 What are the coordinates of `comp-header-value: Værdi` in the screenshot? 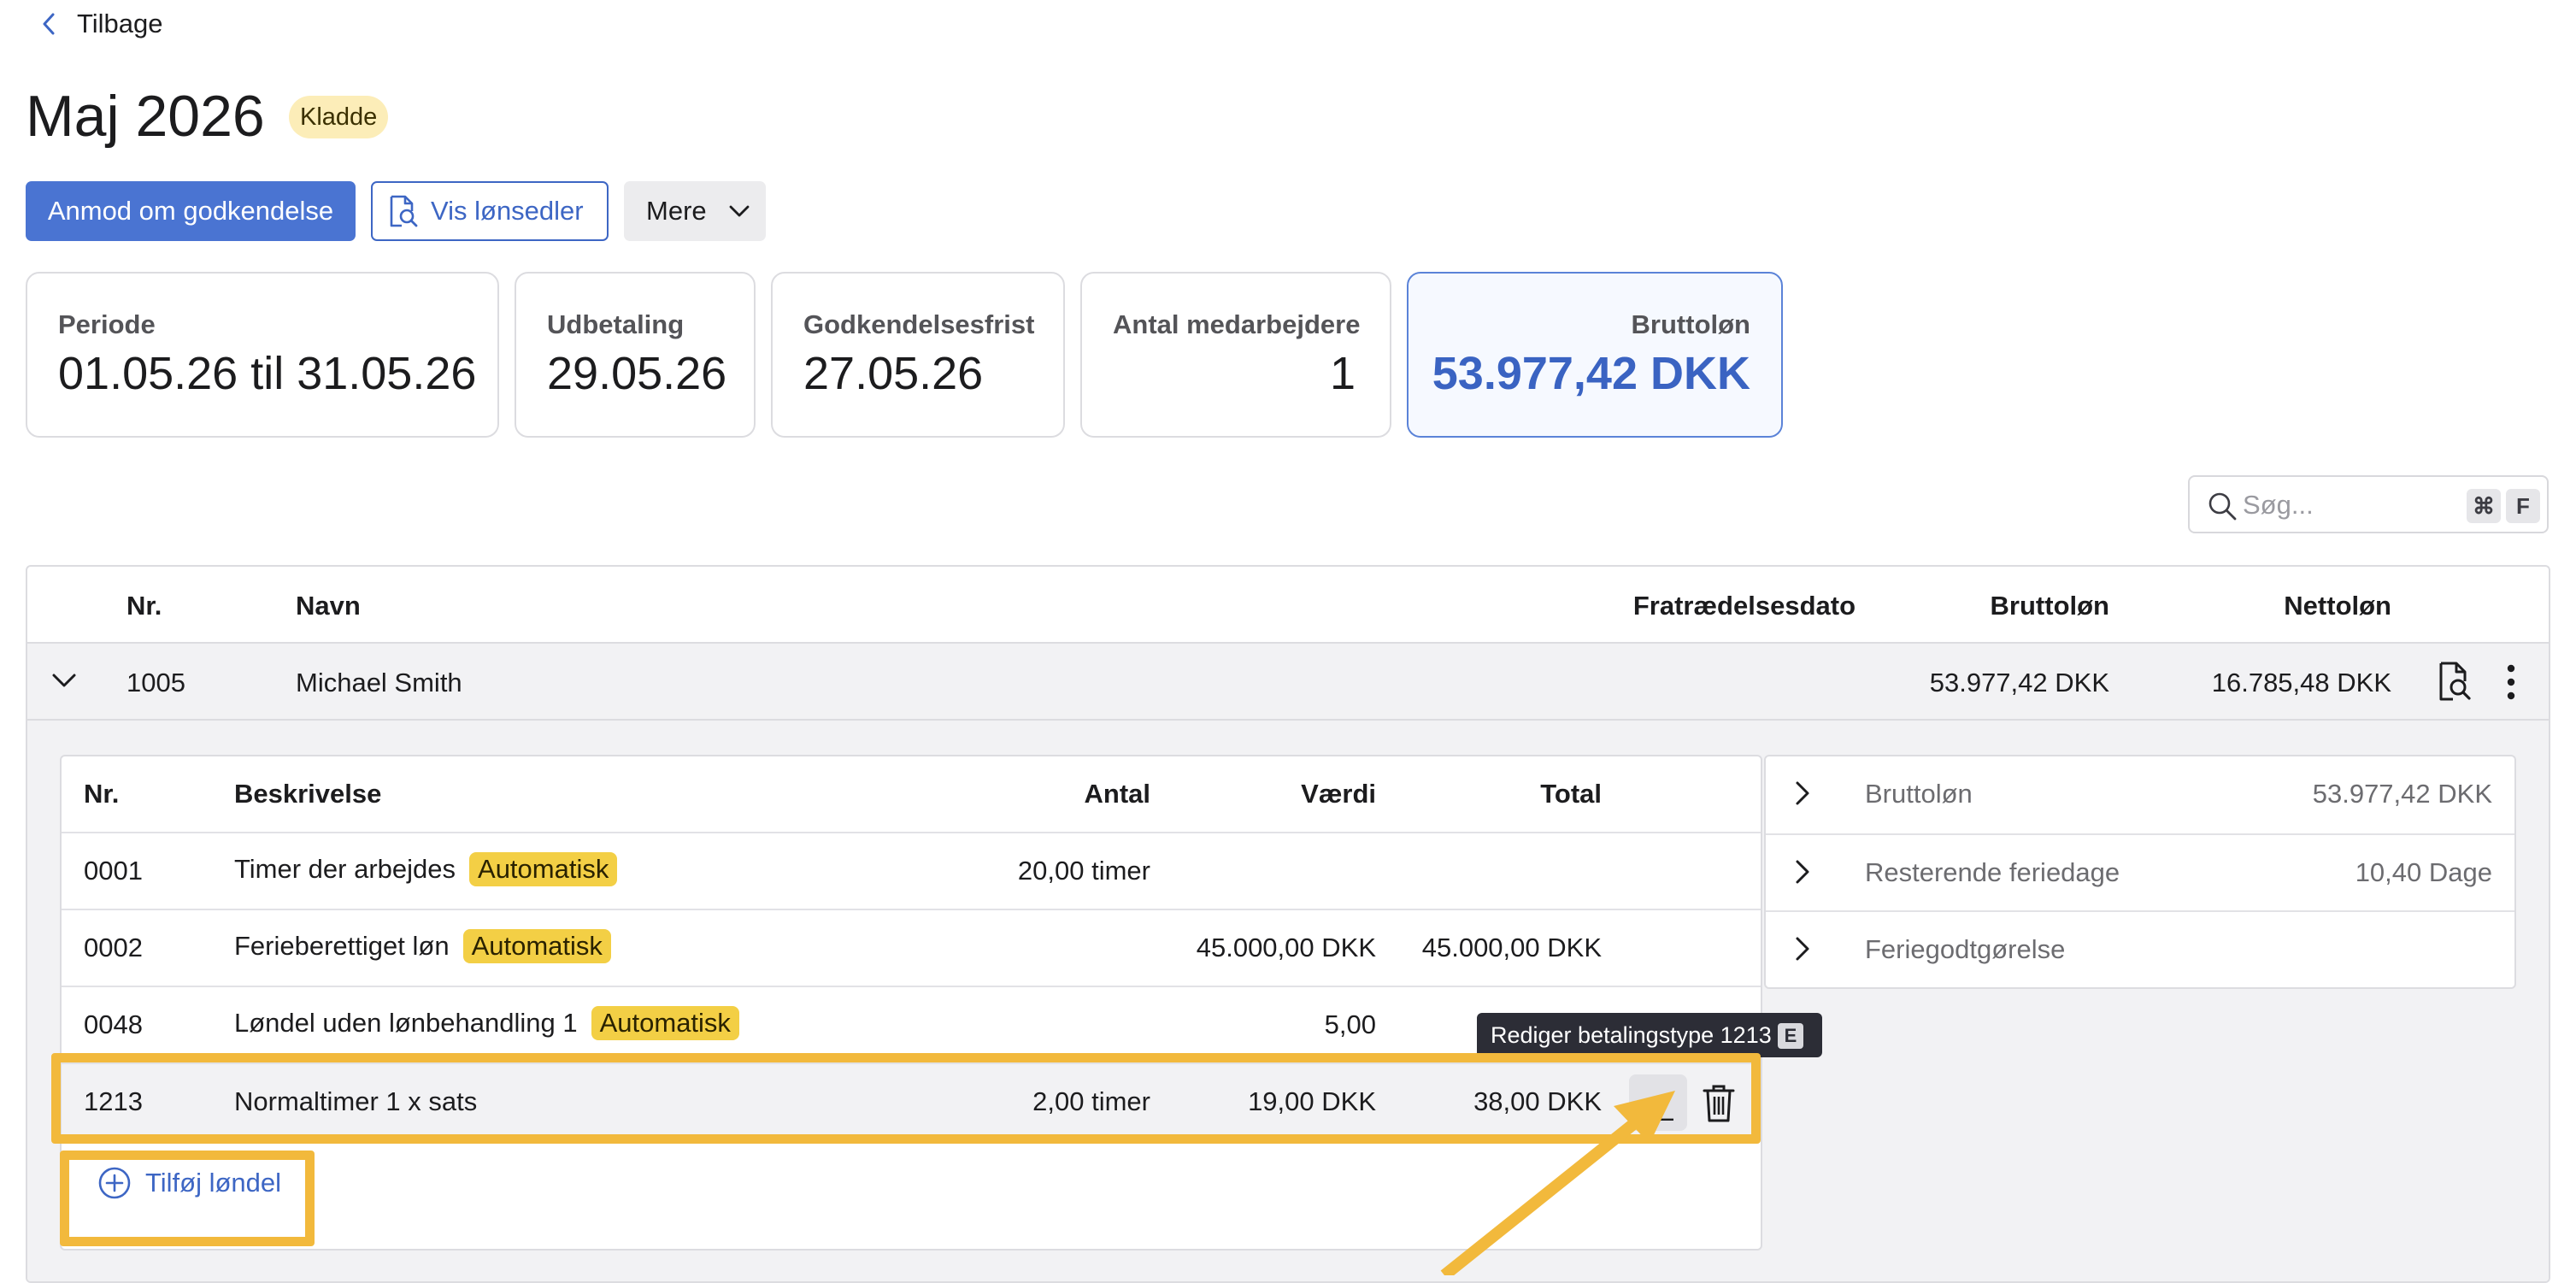 It's located at (1338, 794).